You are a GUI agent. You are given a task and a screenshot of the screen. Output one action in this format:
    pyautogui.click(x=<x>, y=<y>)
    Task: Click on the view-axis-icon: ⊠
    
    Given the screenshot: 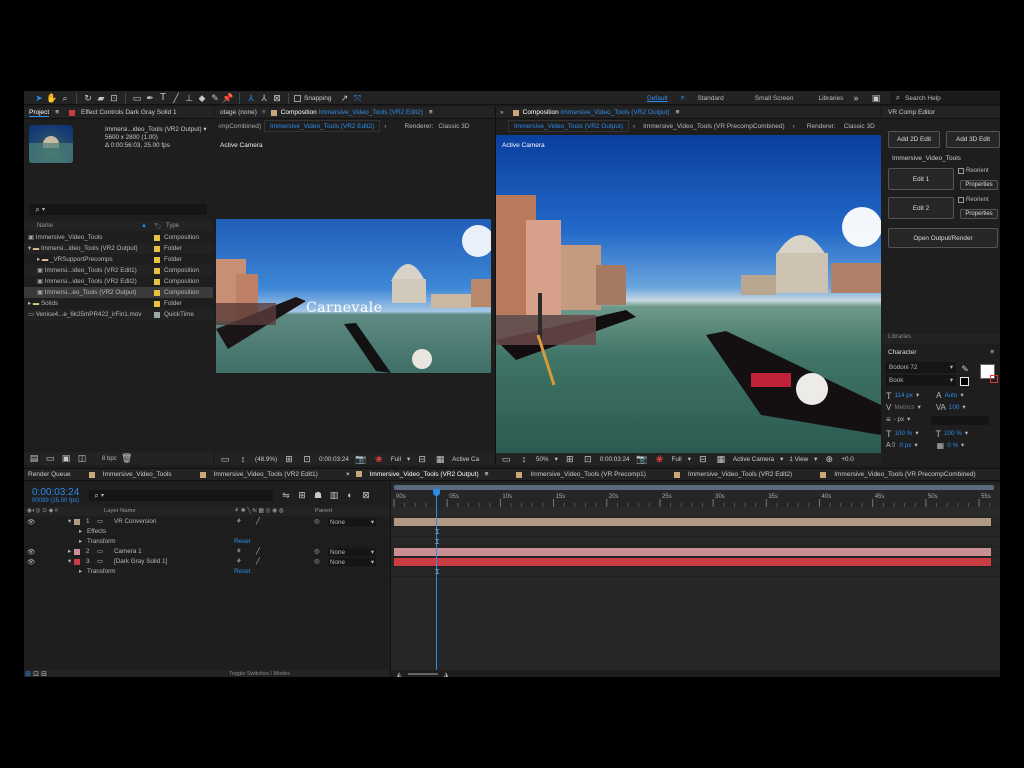 What is the action you would take?
    pyautogui.click(x=277, y=98)
    